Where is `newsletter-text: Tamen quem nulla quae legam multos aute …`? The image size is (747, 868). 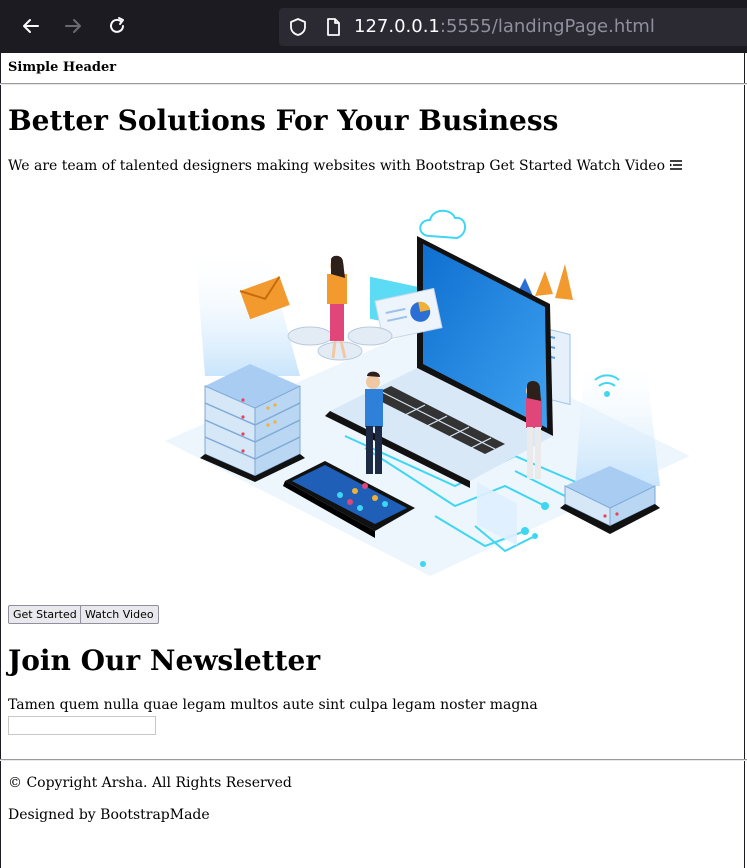 newsletter-text: Tamen quem nulla quae legam multos aute … is located at coordinates (273, 705).